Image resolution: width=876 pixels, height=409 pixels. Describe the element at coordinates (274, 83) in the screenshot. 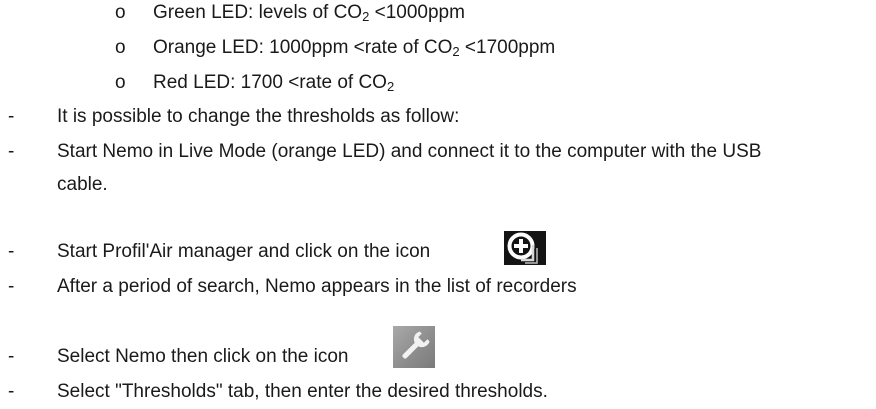

I see `red-led-level: Red LED: 1700 <rate of CO2` at that location.